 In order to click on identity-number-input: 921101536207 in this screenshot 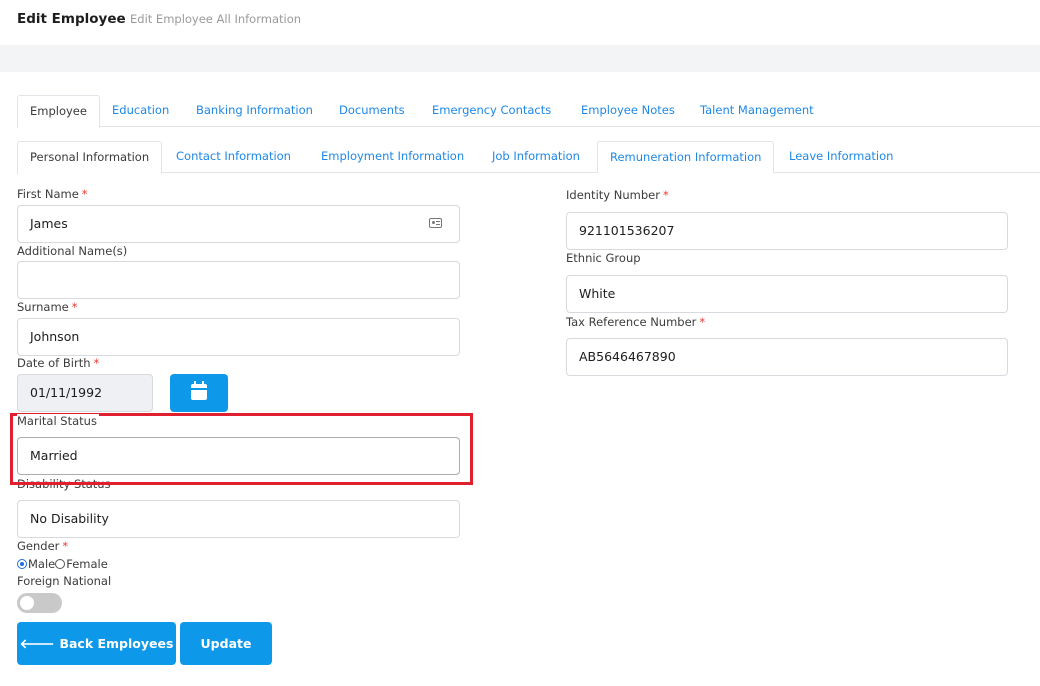, I will do `click(787, 231)`.